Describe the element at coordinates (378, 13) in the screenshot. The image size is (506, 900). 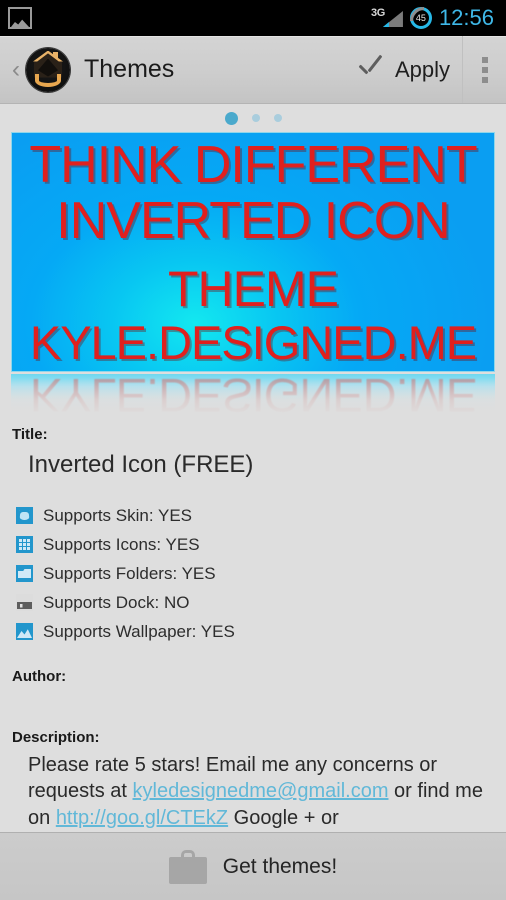
I see `network-type-label: 3G` at that location.